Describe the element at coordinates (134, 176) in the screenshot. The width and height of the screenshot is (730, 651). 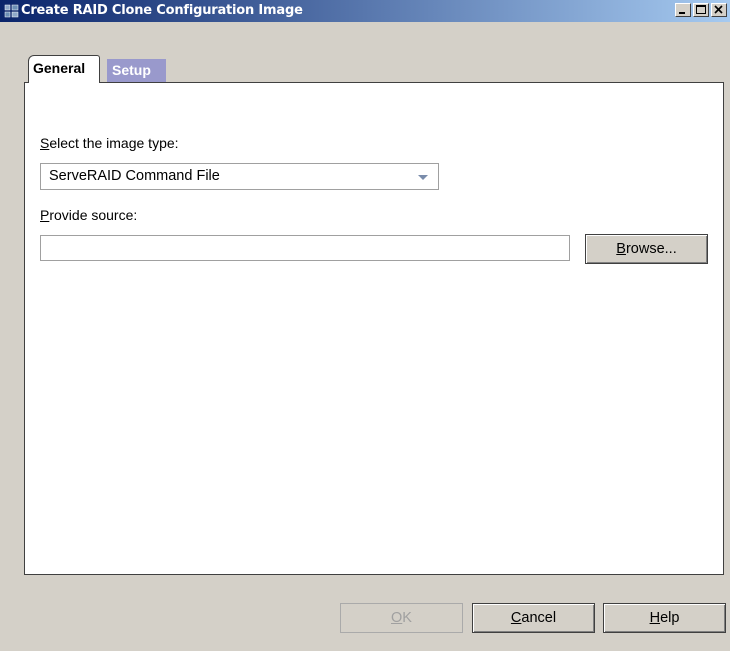
I see `image-type-value: ServeRAID Command File` at that location.